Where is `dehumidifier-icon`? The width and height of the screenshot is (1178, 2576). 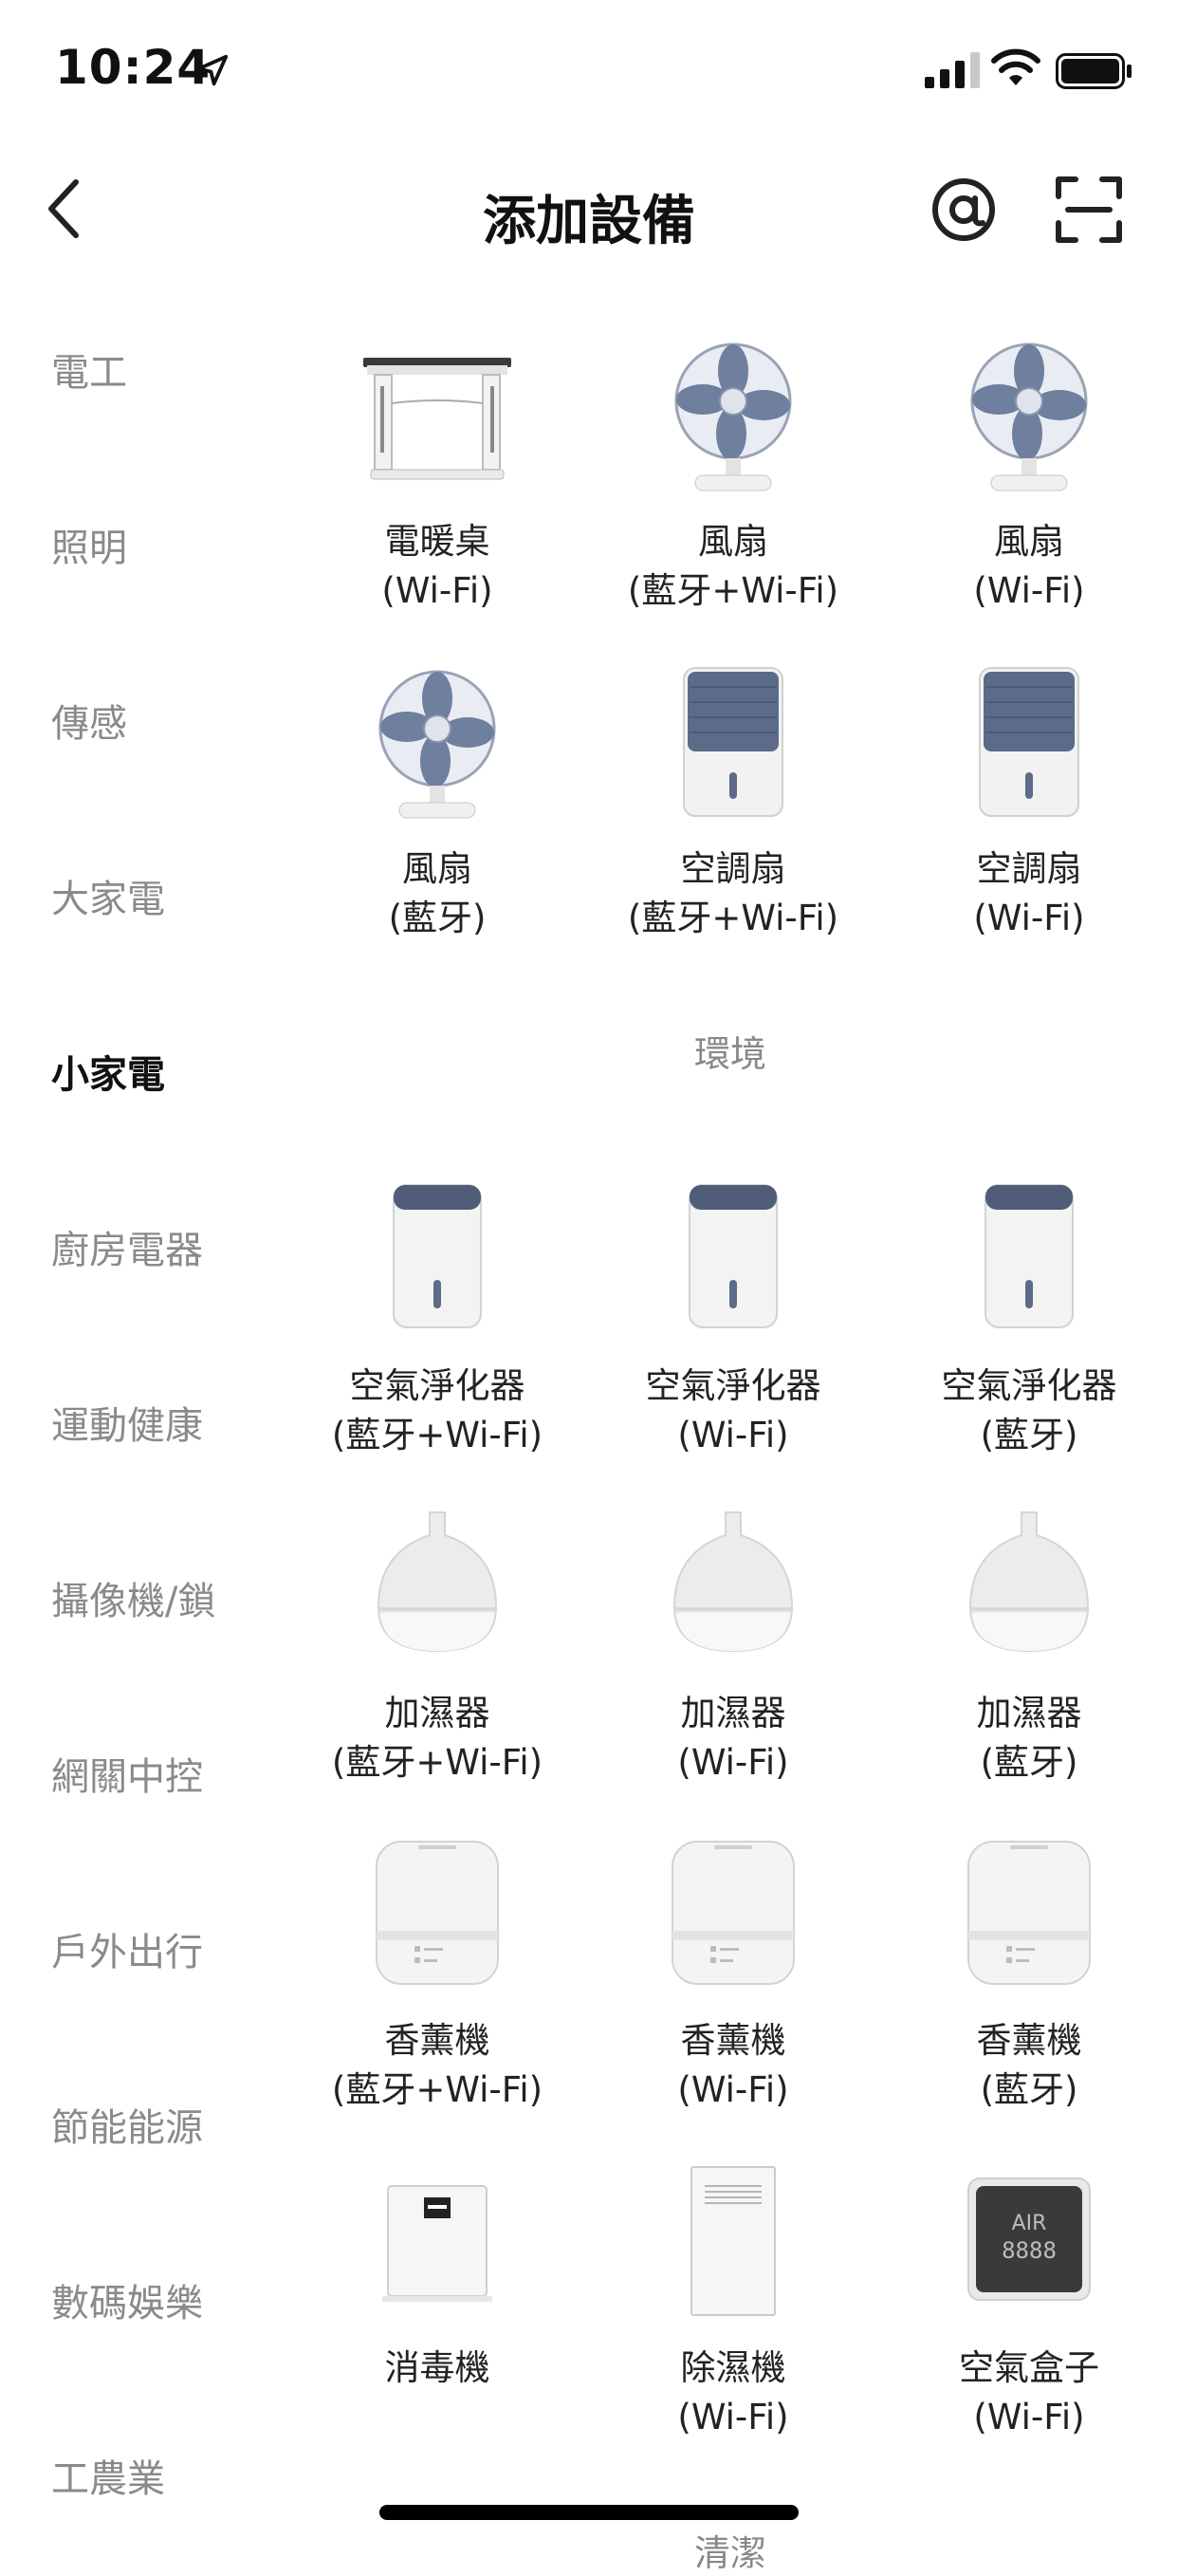 dehumidifier-icon is located at coordinates (733, 2241).